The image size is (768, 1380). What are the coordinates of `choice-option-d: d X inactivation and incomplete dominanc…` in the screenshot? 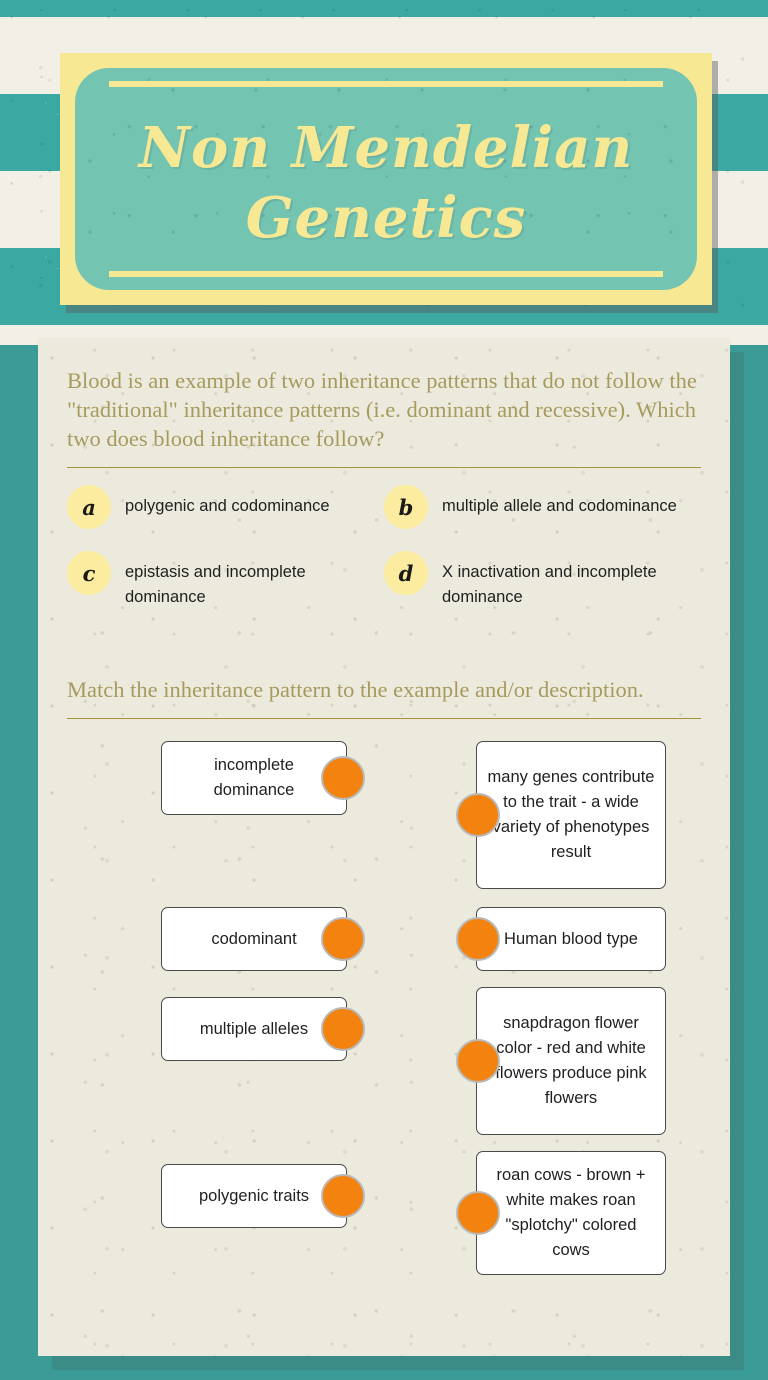 It's located at (542, 580).